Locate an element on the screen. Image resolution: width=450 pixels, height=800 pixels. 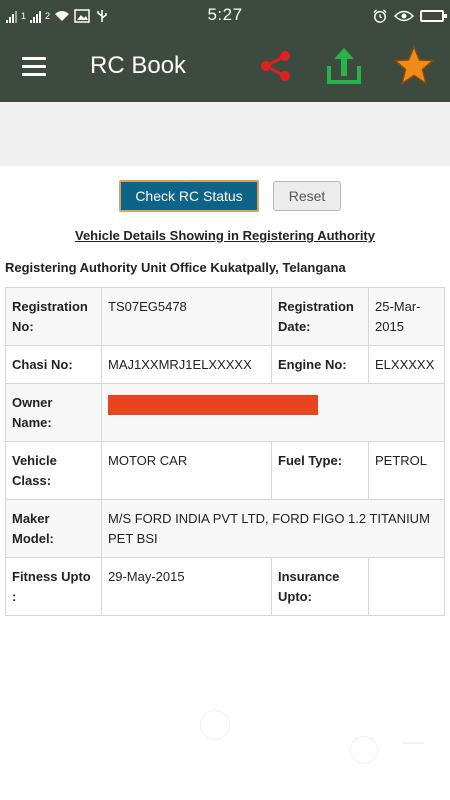
app-title: RC Book is located at coordinates (138, 65).